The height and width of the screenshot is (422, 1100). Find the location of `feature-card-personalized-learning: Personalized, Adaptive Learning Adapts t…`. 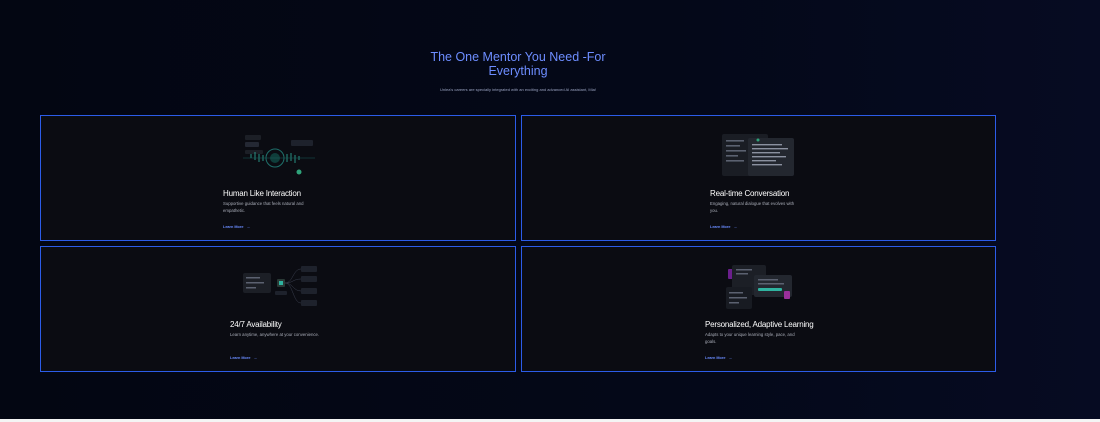

feature-card-personalized-learning: Personalized, Adaptive Learning Adapts t… is located at coordinates (758, 309).